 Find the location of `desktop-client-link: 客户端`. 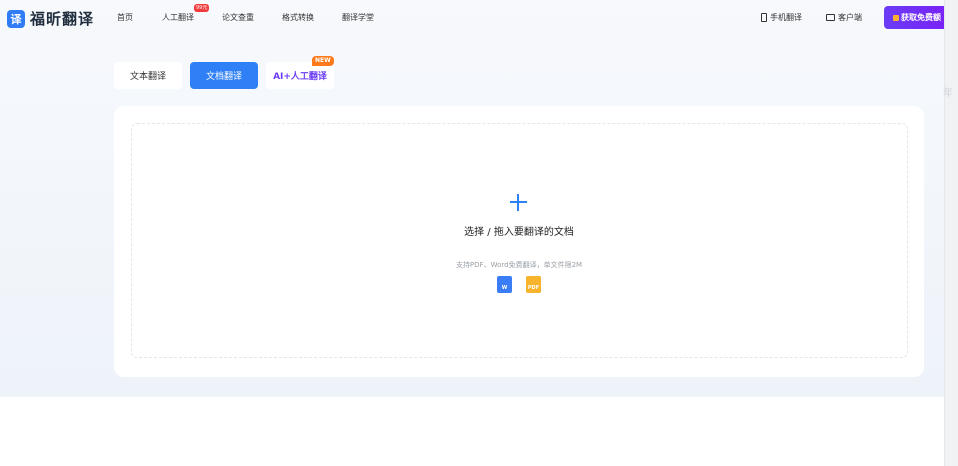

desktop-client-link: 客户端 is located at coordinates (844, 17).